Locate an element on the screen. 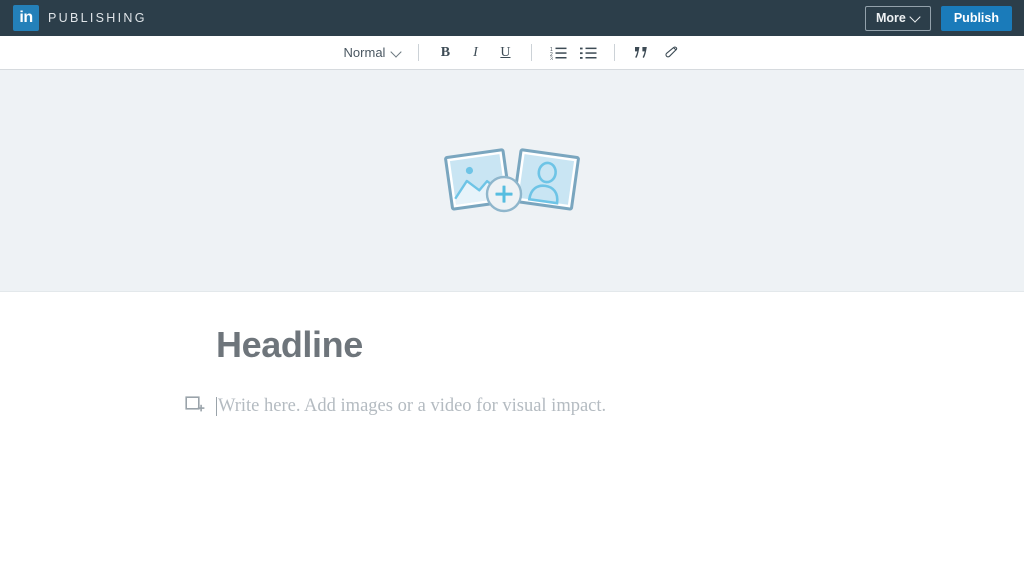  topbar-actions: More Publish is located at coordinates (938, 18).